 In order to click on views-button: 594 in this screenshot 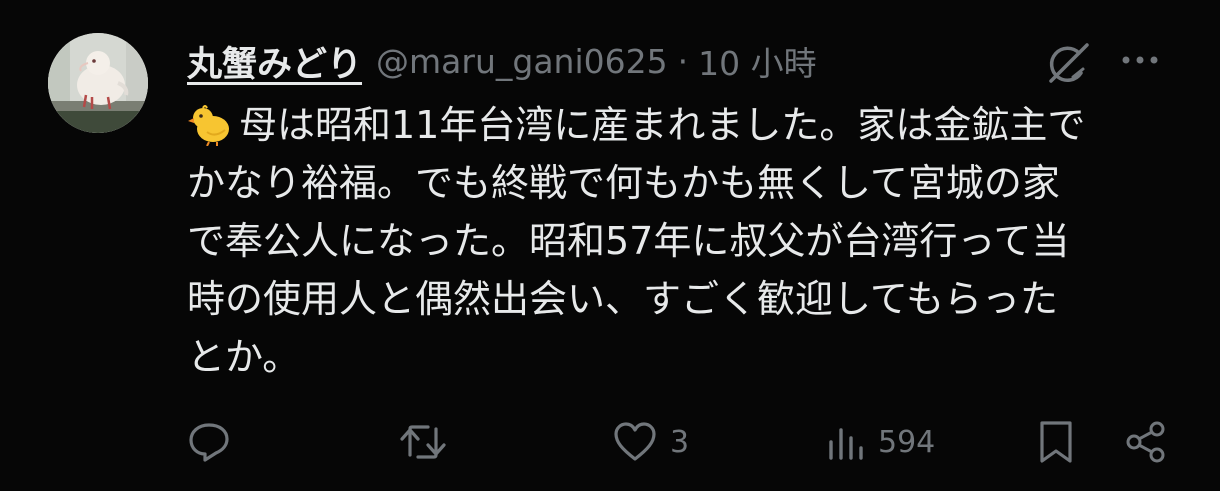, I will do `click(880, 442)`.